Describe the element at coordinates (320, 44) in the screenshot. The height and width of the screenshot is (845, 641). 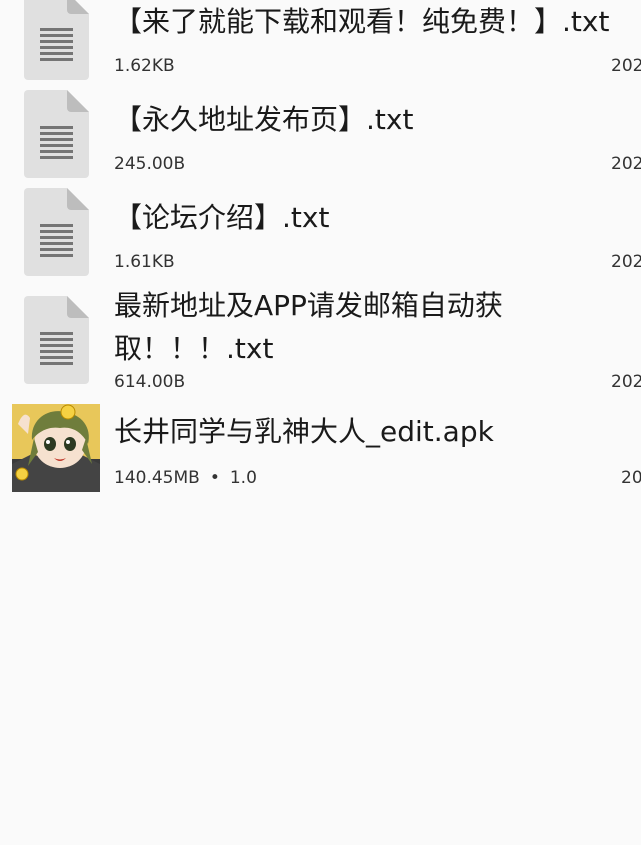
I see `file-row: 【来了就能下载和观看！纯免费！】.txt 1.62KB 2023` at that location.